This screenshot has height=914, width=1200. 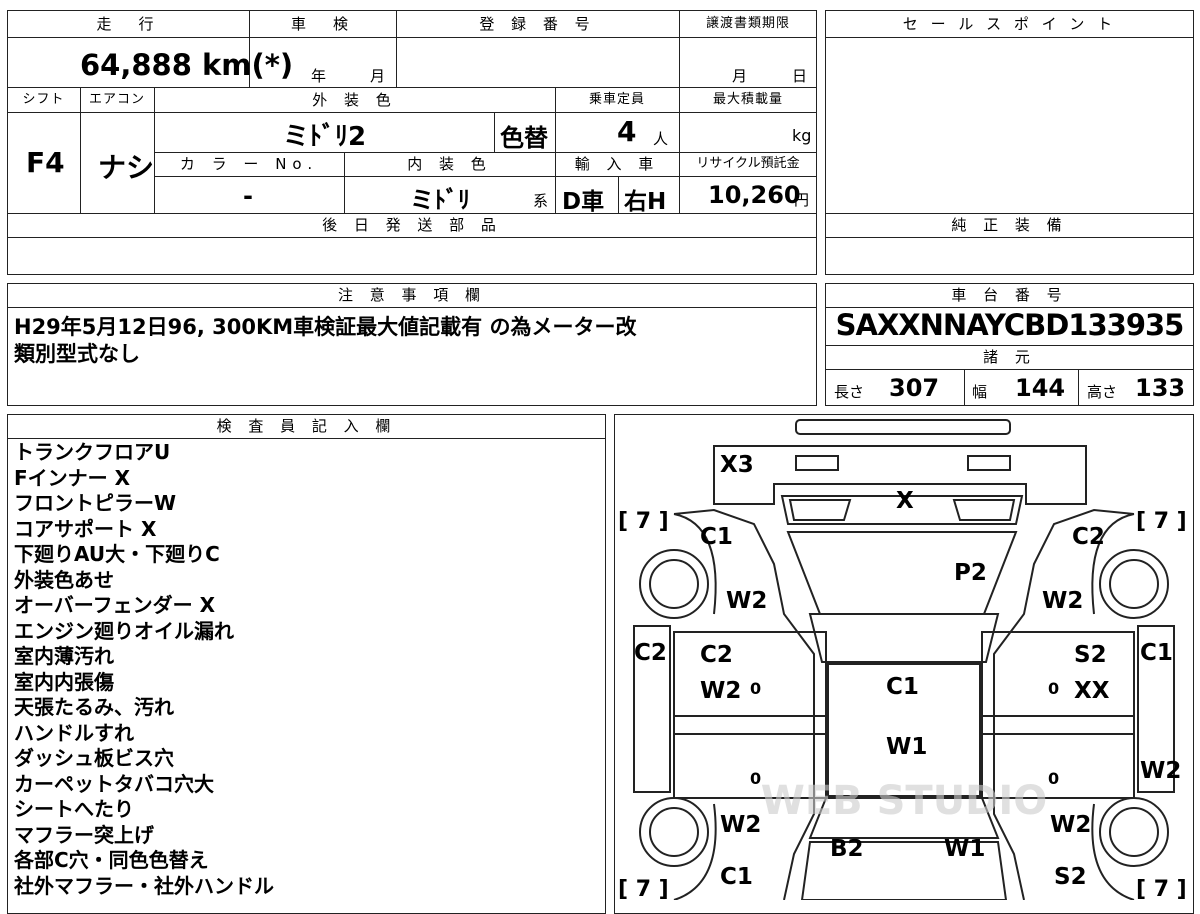 What do you see at coordinates (440, 200) in the screenshot?
I see `interior-color-value: ミﾄﾞﾘ` at bounding box center [440, 200].